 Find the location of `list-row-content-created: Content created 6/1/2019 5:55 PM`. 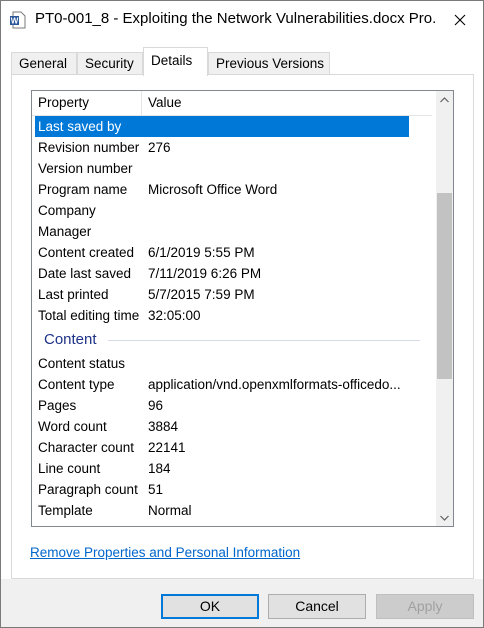

list-row-content-created: Content created 6/1/2019 5:55 PM is located at coordinates (232, 252).